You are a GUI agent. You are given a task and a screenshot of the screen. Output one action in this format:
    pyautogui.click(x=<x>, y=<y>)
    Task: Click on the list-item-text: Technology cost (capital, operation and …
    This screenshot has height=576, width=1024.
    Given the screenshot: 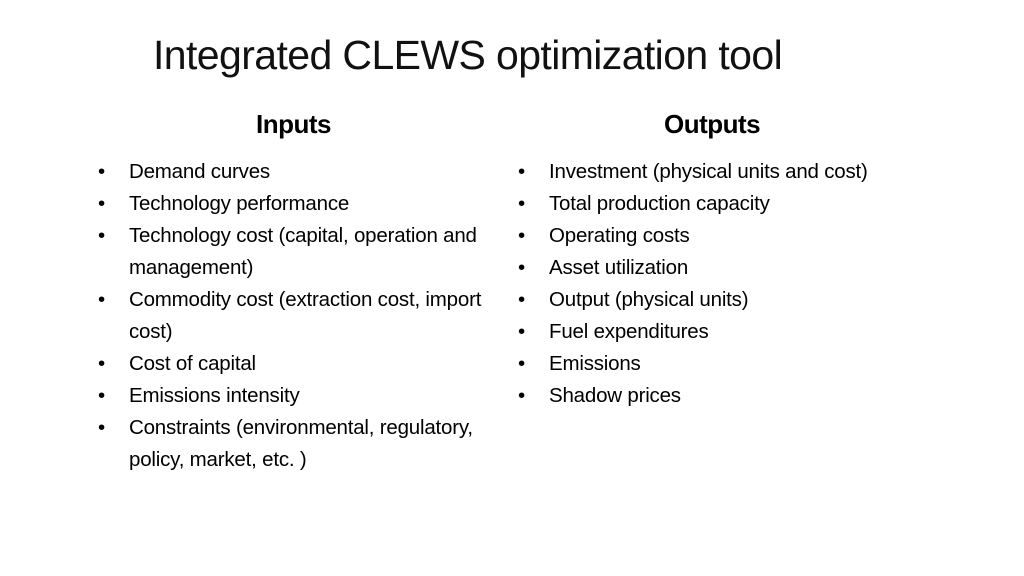 What is the action you would take?
    pyautogui.click(x=303, y=251)
    